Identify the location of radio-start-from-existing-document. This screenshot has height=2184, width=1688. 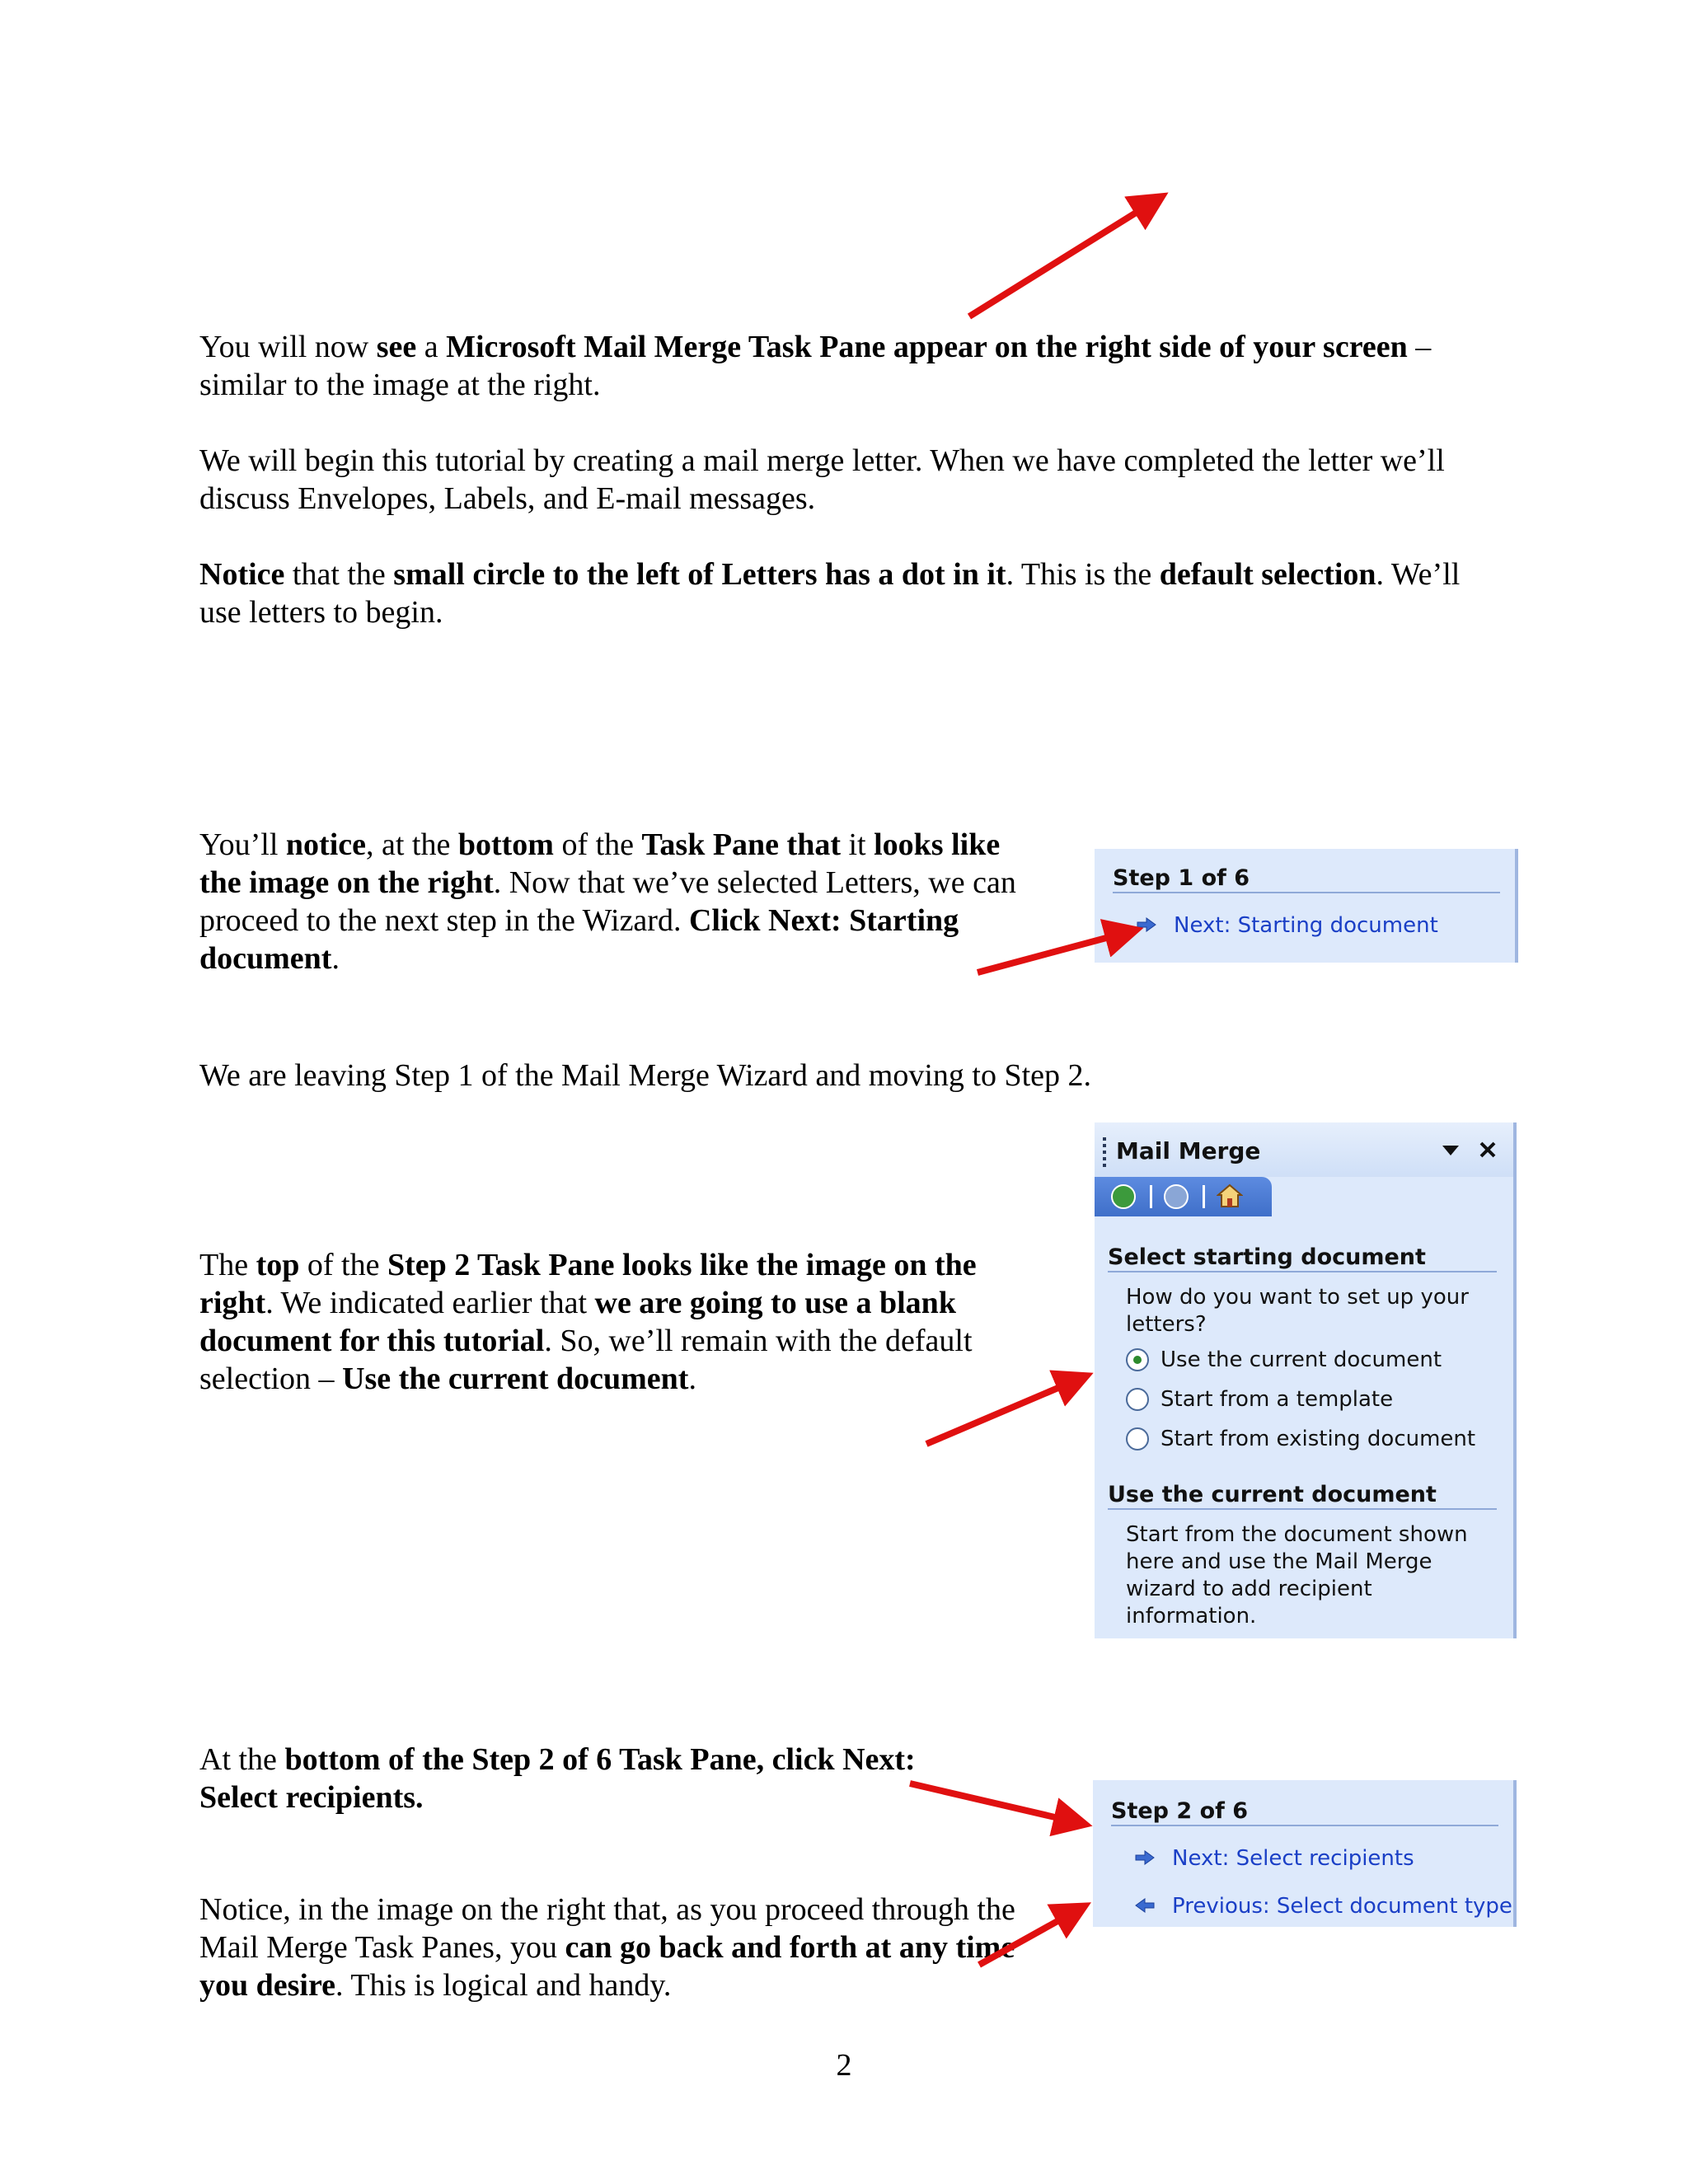
(1138, 1439).